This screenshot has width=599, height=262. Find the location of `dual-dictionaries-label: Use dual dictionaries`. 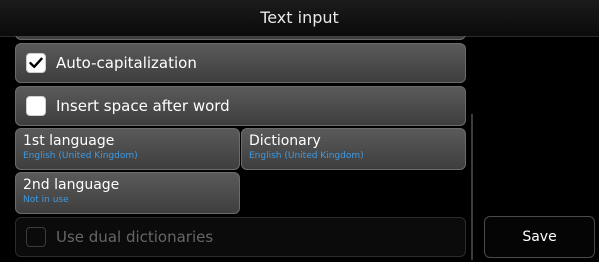

dual-dictionaries-label: Use dual dictionaries is located at coordinates (135, 237).